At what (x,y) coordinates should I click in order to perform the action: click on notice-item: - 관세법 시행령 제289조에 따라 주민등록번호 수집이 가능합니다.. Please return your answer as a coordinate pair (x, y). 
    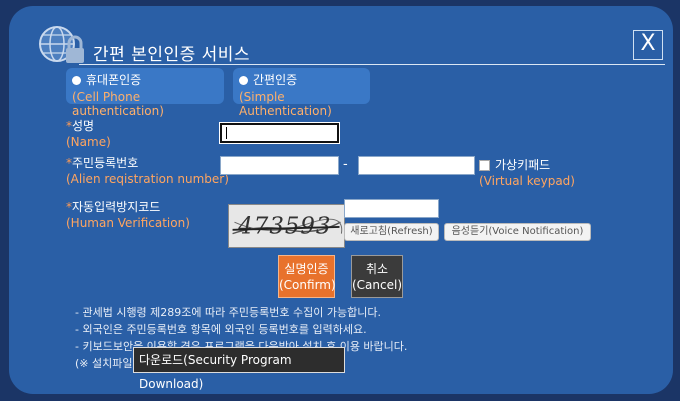
    Looking at the image, I should click on (228, 312).